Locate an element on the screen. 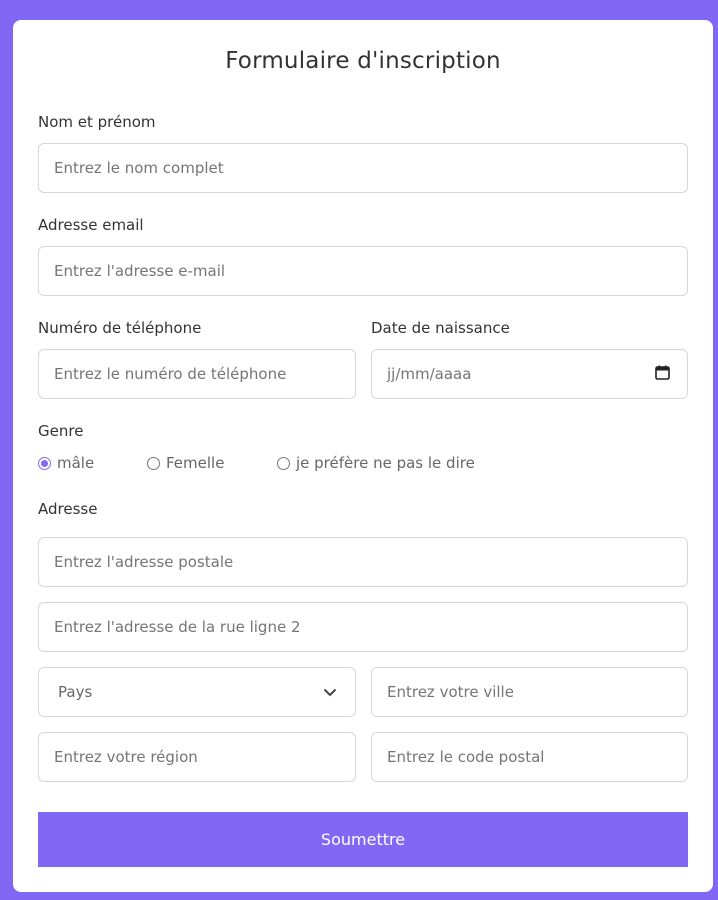 Image resolution: width=718 pixels, height=900 pixels. submit-button: Soumettre is located at coordinates (363, 839).